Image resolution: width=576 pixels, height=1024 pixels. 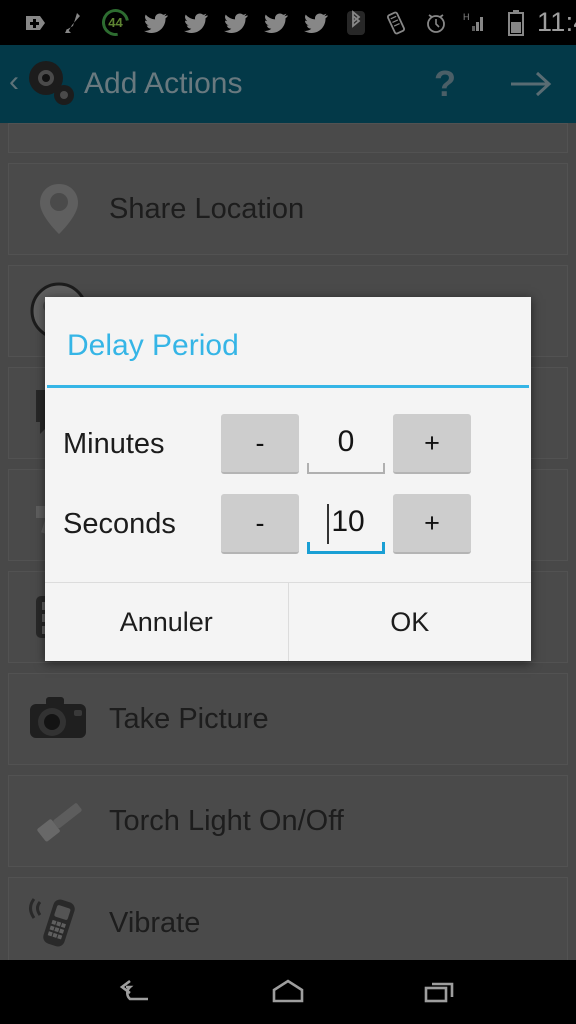 I want to click on minutes-input: 0, so click(x=346, y=444).